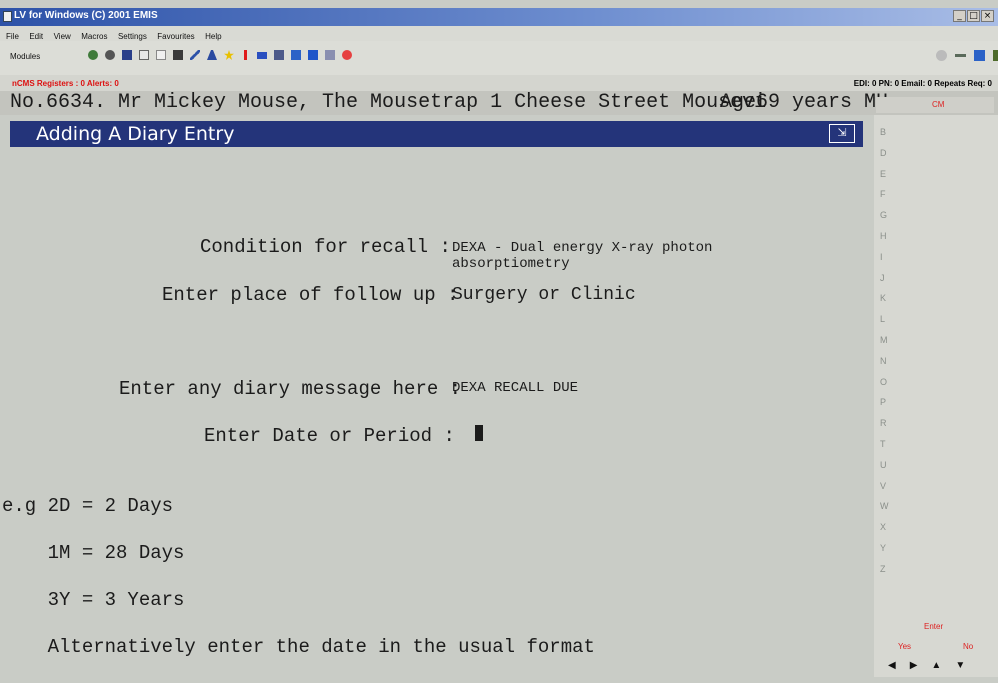 This screenshot has width=998, height=683. I want to click on letter-r: R, so click(884, 423).